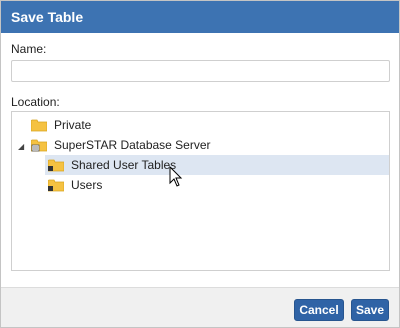 Image resolution: width=400 pixels, height=328 pixels. I want to click on location-label: Location:, so click(35, 102).